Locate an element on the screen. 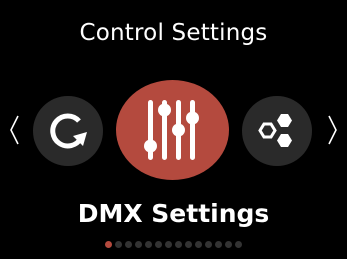 This screenshot has width=347, height=259. hexagons-icon is located at coordinates (275, 130).